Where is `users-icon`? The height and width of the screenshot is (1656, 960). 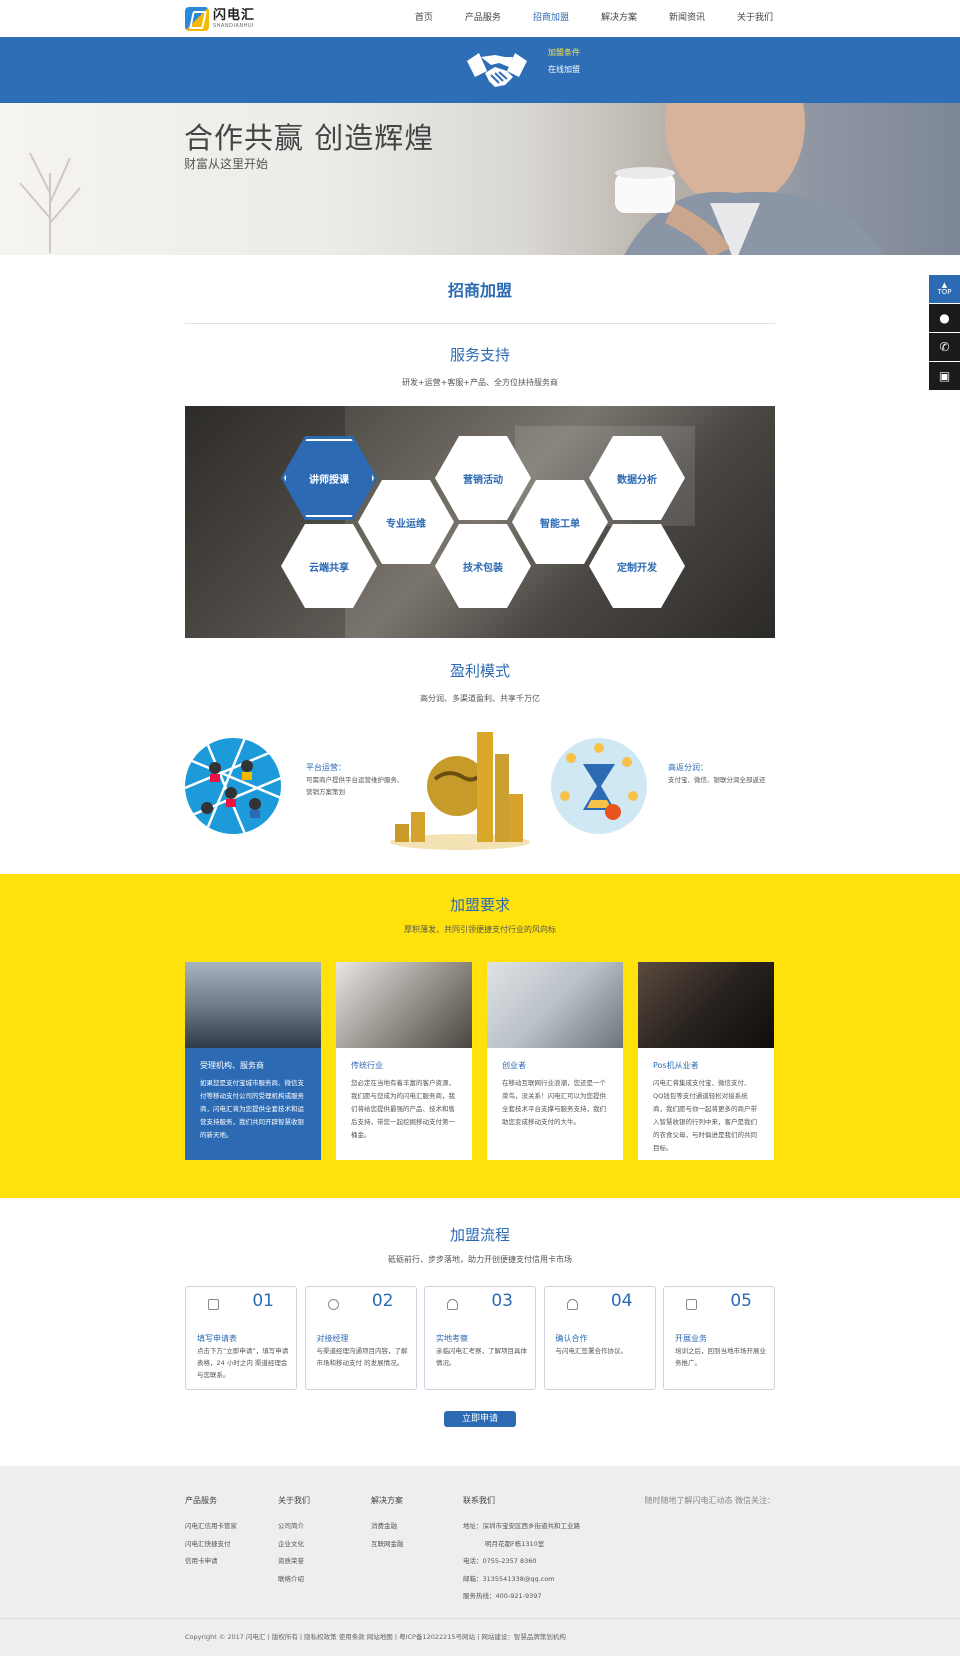
users-icon is located at coordinates (572, 1304).